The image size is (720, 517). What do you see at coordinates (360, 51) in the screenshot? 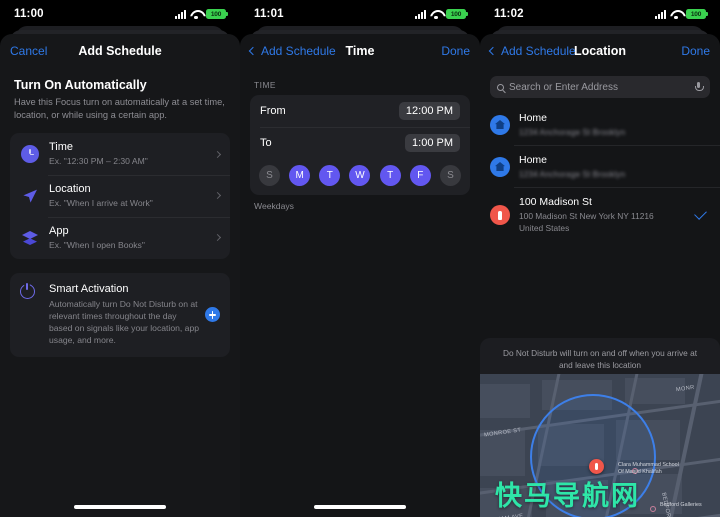
I see `nav-bar: Add Schedule Time Done` at bounding box center [360, 51].